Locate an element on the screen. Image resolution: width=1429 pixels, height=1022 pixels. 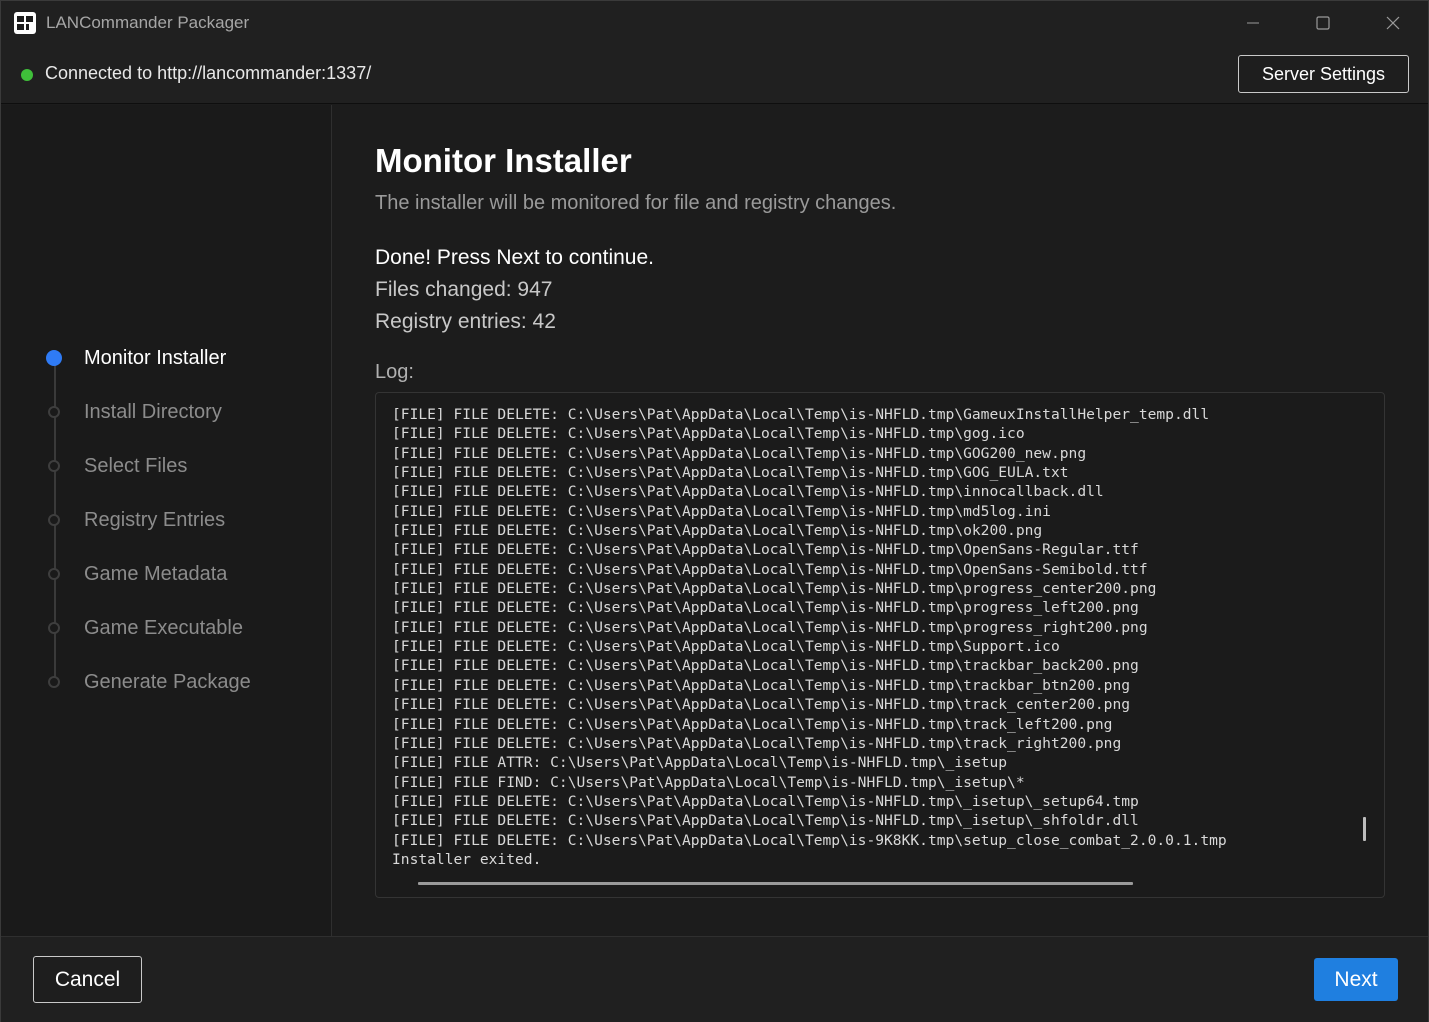
step-label: Game Executable is located at coordinates (163, 628).